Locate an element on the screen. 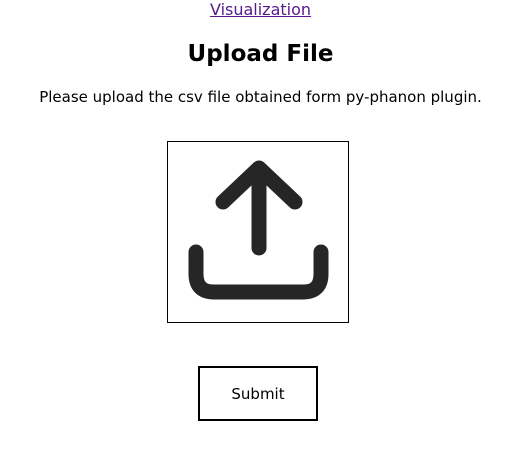 Image resolution: width=521 pixels, height=464 pixels. file-upload-dropzone is located at coordinates (258, 232).